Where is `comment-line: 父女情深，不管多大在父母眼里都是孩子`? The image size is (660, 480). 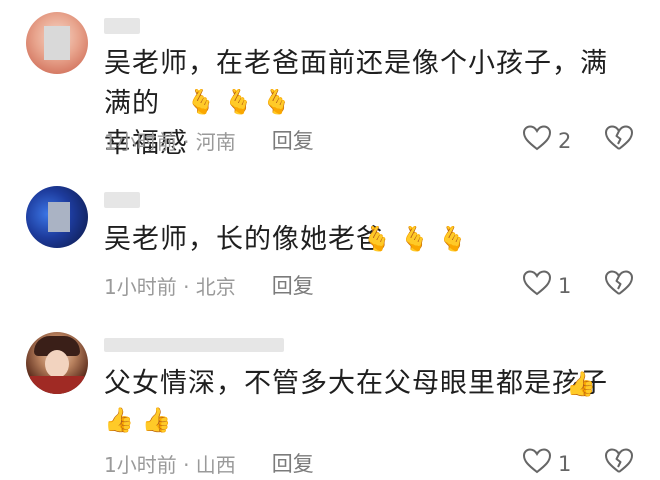
comment-line: 父女情深，不管多大在父母眼里都是孩子 is located at coordinates (356, 383).